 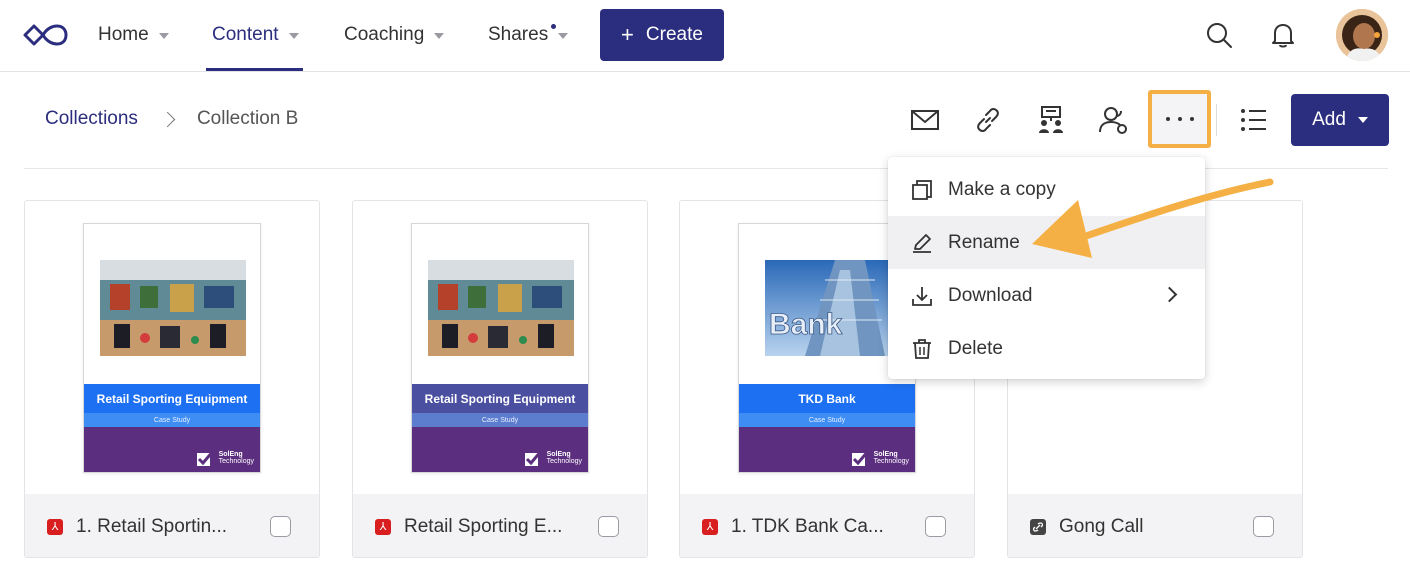 What do you see at coordinates (247, 118) in the screenshot?
I see `breadcrumb-current: Collection B` at bounding box center [247, 118].